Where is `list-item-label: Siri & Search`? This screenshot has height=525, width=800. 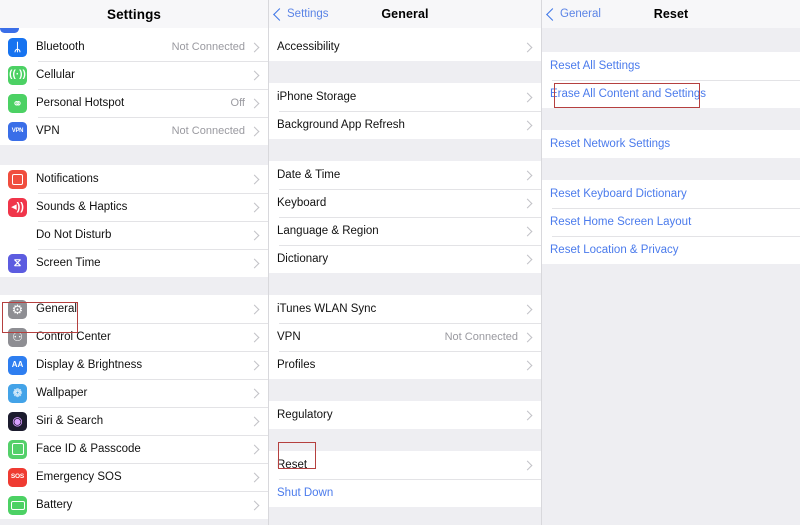 list-item-label: Siri & Search is located at coordinates (70, 421).